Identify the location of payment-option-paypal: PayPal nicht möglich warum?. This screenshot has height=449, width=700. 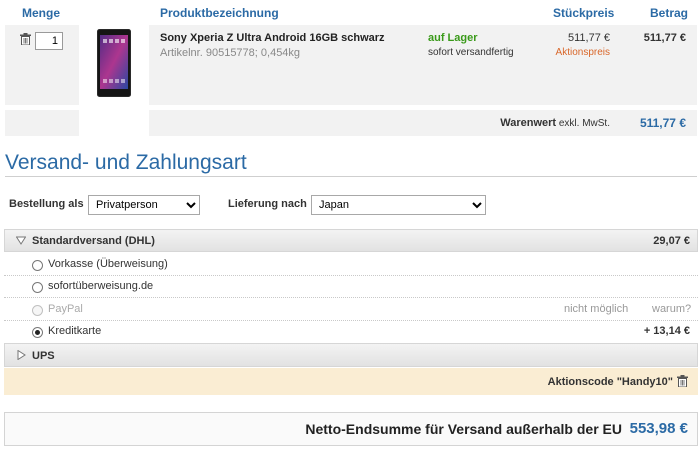
(351, 309).